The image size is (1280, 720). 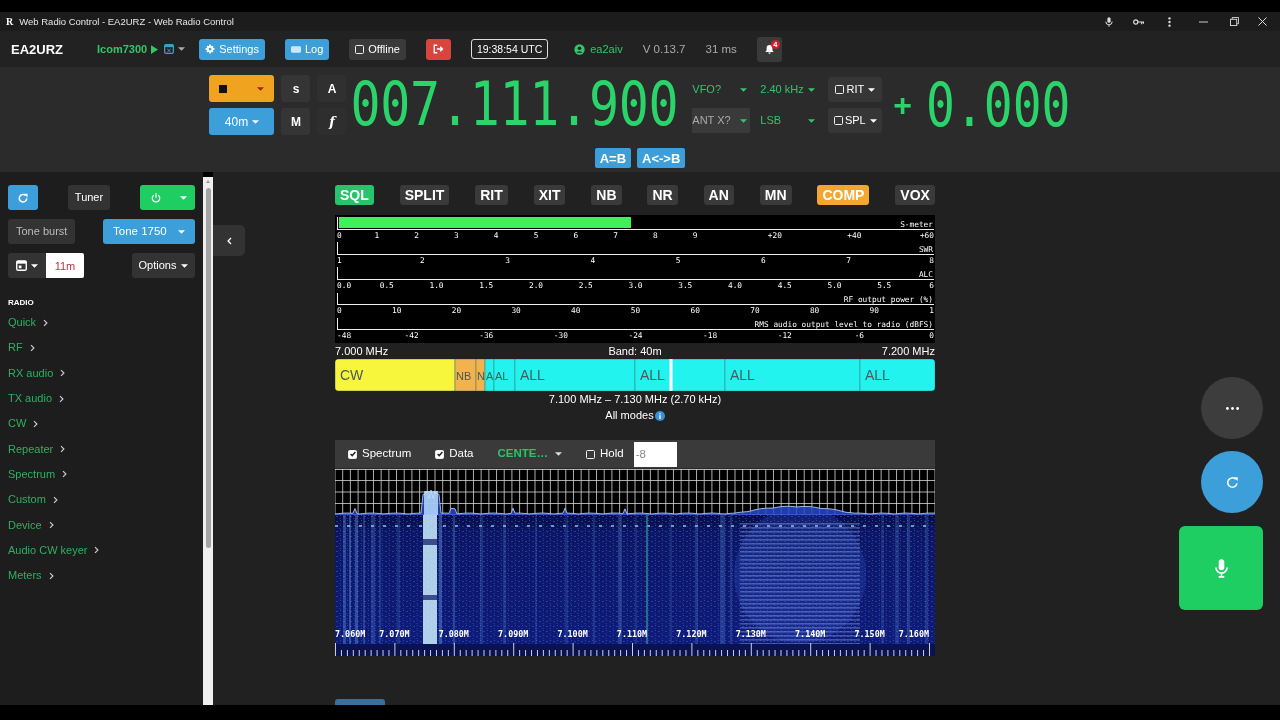 I want to click on segment-modes: All modes, so click(x=629, y=415).